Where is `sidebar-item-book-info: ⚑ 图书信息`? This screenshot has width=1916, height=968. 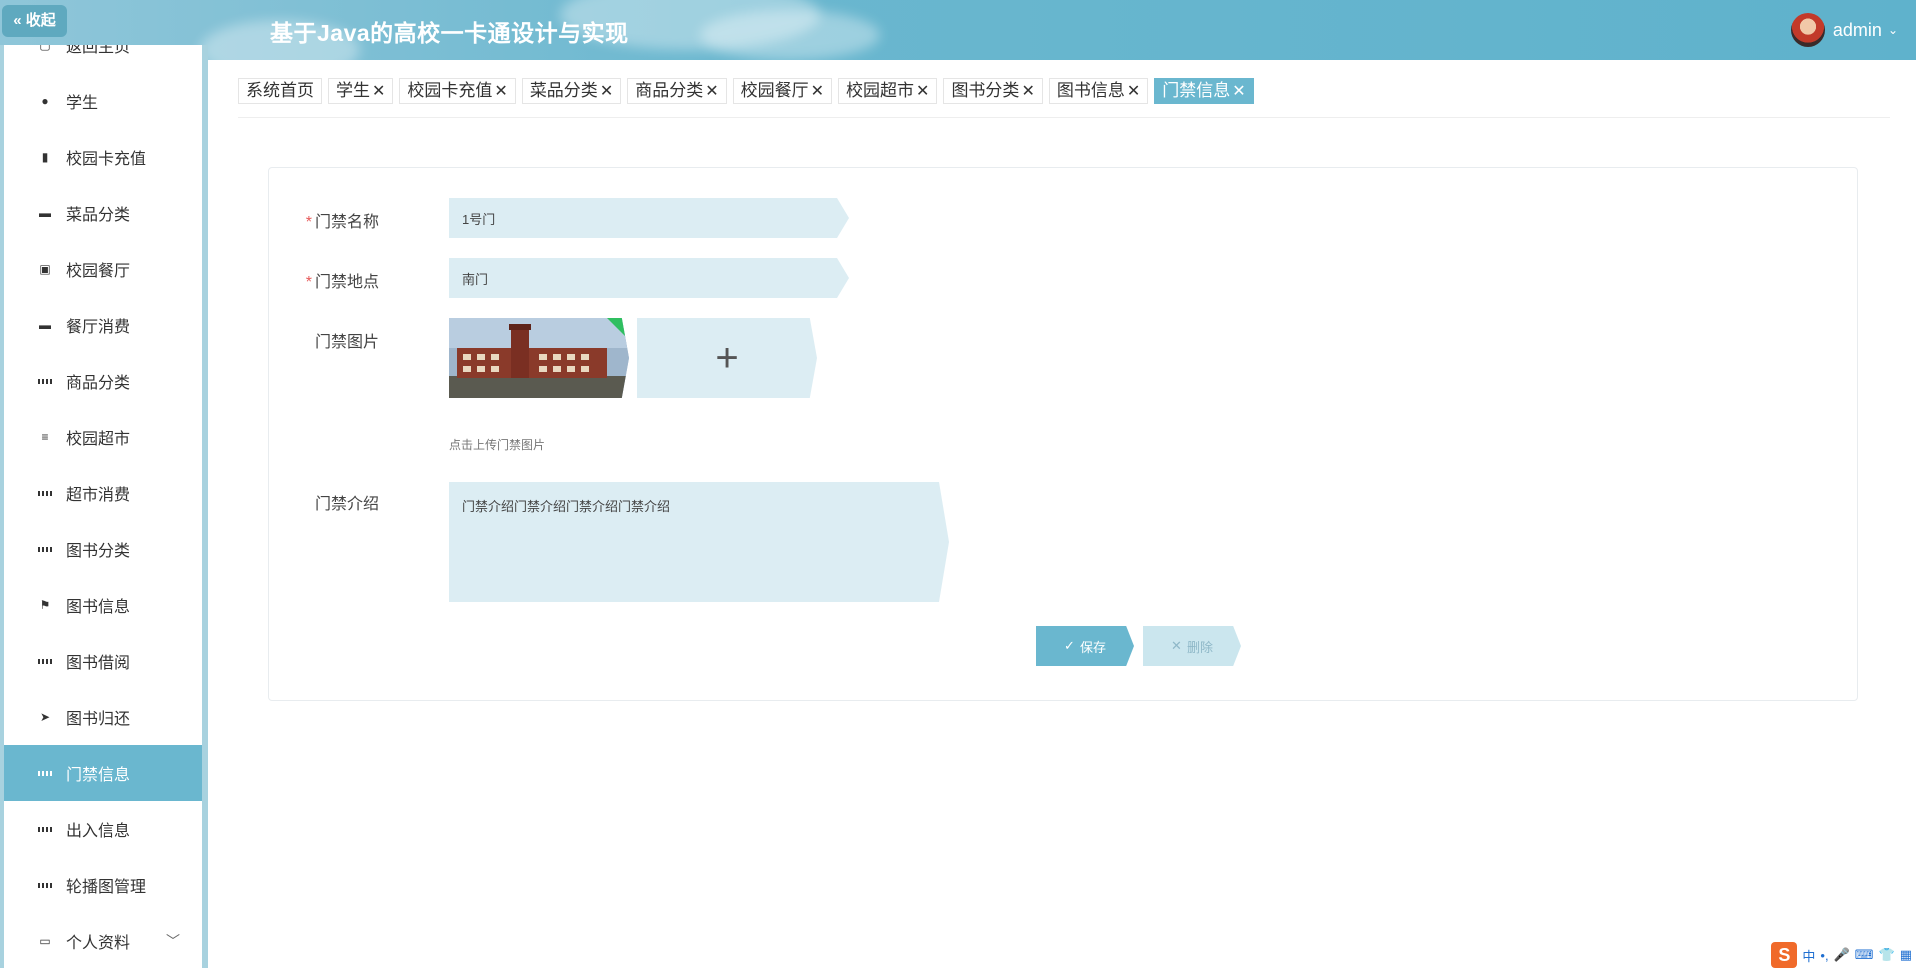
sidebar-item-book-info: ⚑ 图书信息 is located at coordinates (103, 605).